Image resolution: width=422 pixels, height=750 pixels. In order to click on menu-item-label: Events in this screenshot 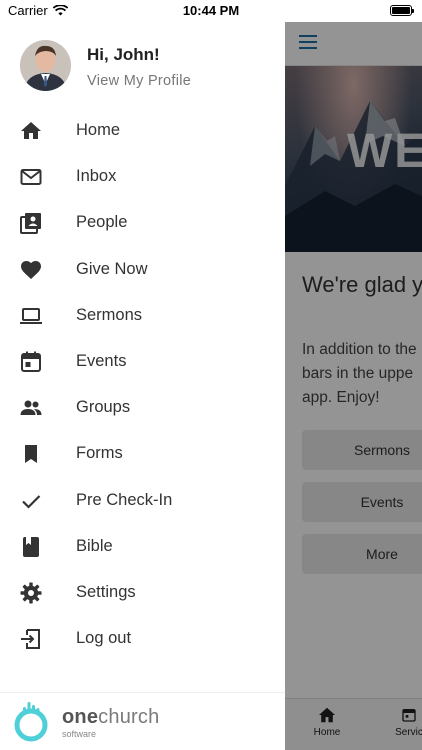, I will do `click(101, 360)`.